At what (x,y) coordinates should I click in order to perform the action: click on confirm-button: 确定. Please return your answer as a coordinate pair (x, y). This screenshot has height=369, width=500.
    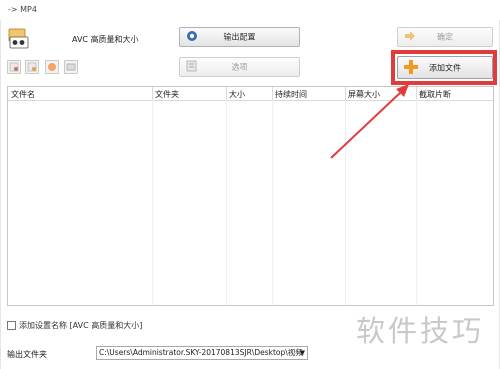
    Looking at the image, I should click on (445, 37).